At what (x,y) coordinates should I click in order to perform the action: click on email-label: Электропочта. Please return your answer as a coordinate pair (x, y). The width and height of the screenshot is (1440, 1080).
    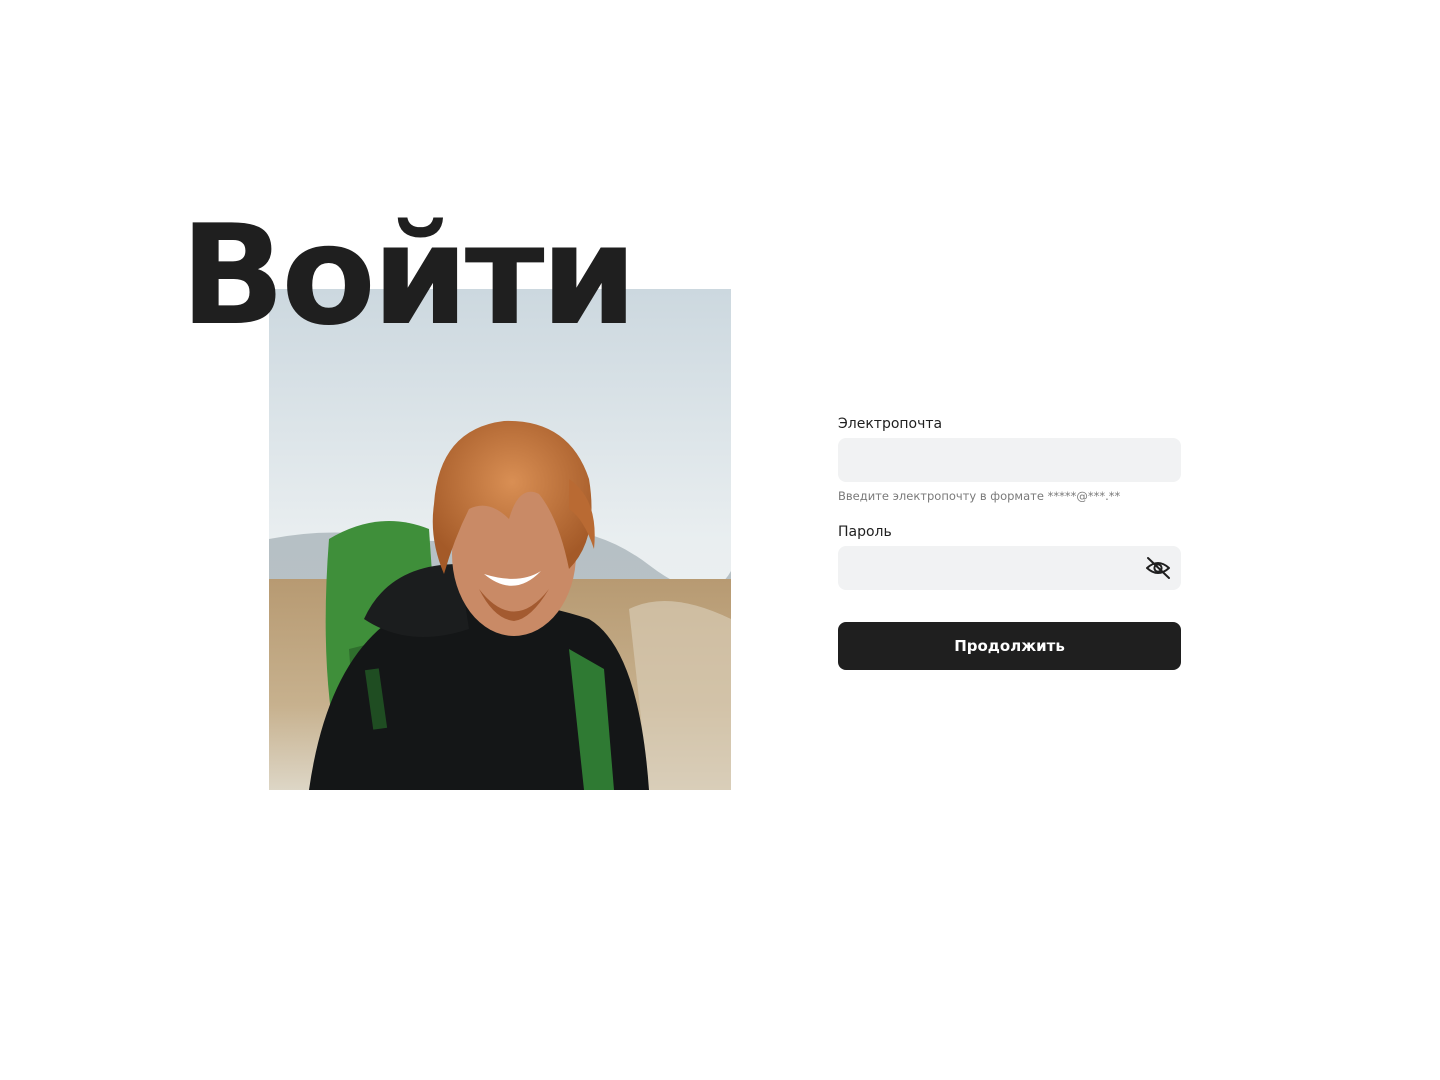
    Looking at the image, I should click on (890, 424).